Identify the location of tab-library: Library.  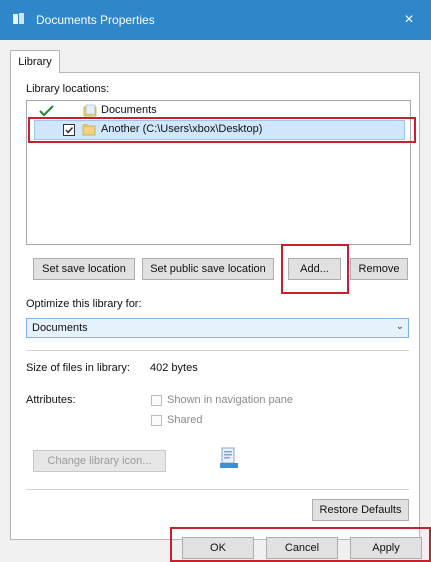
(35, 61).